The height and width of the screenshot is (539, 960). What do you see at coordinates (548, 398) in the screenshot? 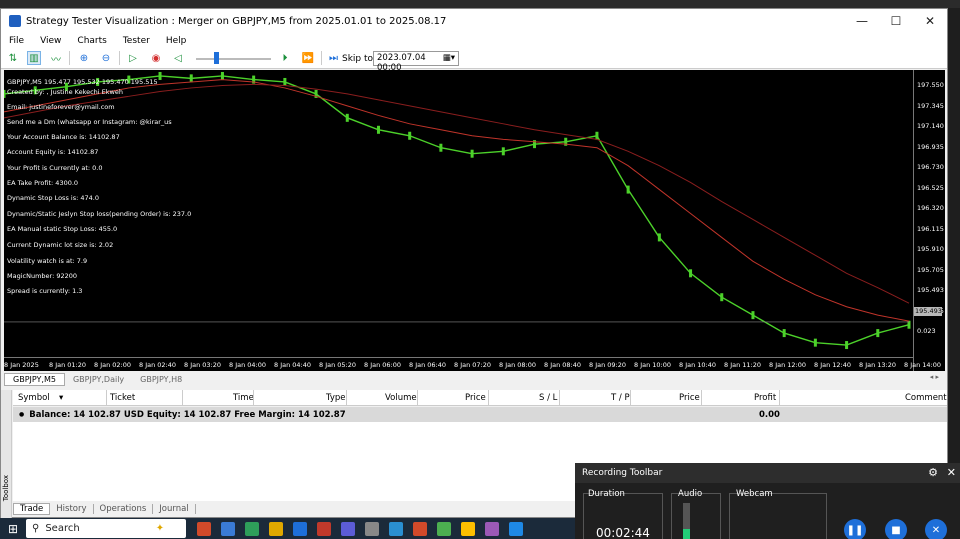
I see `col-sl: S / L` at bounding box center [548, 398].